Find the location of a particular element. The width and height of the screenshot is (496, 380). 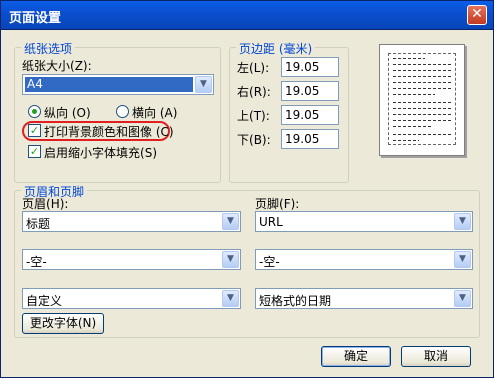

header-select-1-value: 标题 is located at coordinates (38, 224).